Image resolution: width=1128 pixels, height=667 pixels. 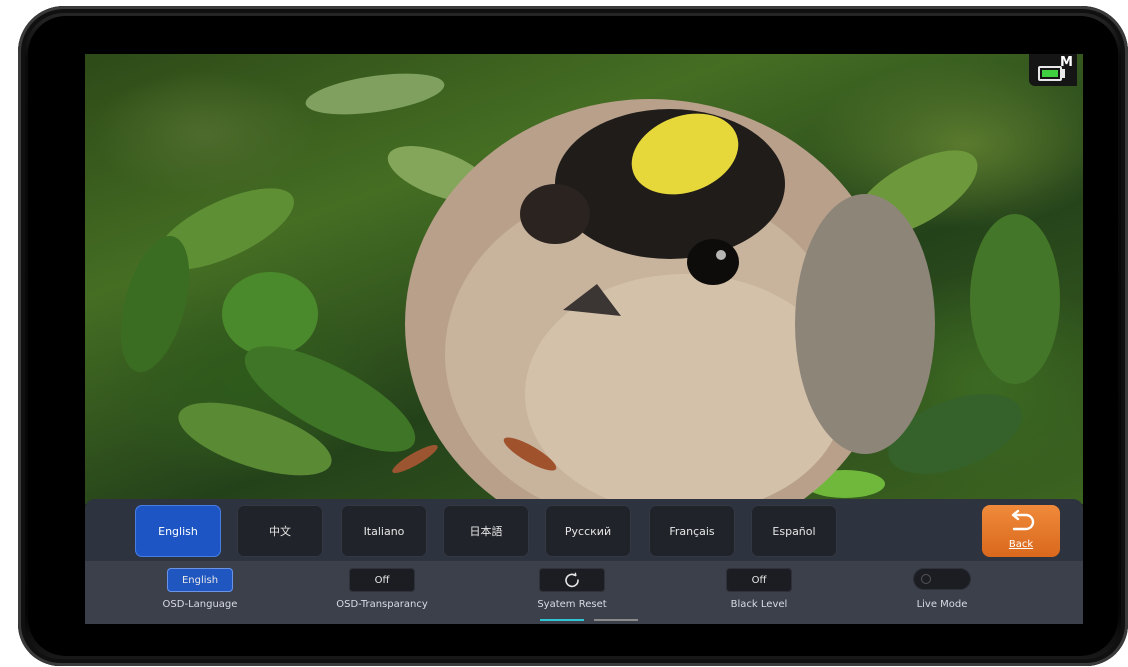 What do you see at coordinates (692, 531) in the screenshot?
I see `language-option-french: Français` at bounding box center [692, 531].